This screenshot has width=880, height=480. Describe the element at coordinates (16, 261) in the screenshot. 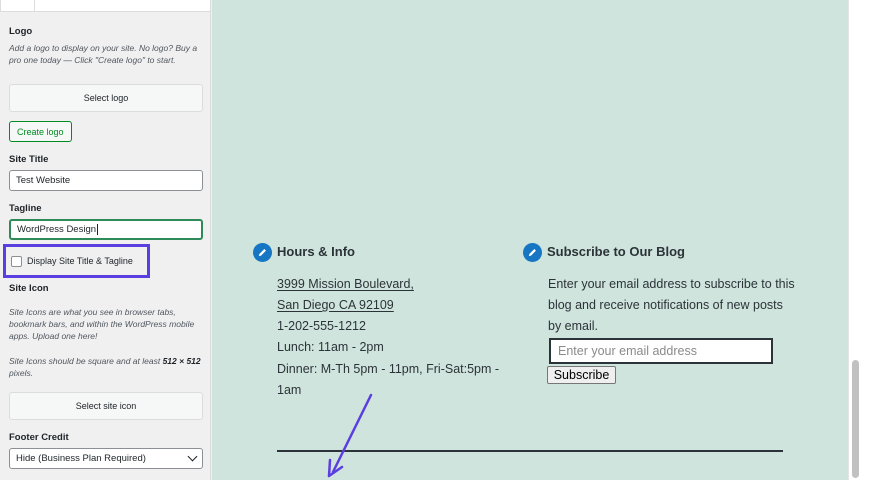

I see `display-title-checkbox` at that location.